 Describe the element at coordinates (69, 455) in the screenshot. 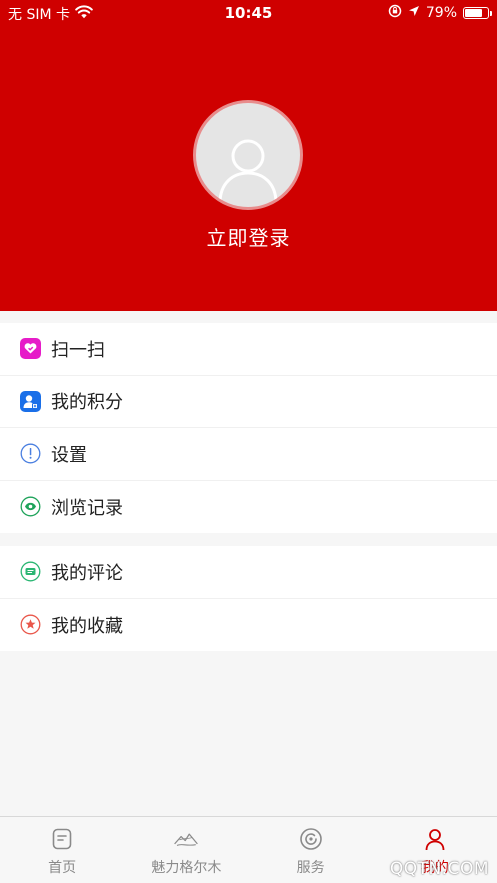

I see `menu-item-label: 设置` at that location.